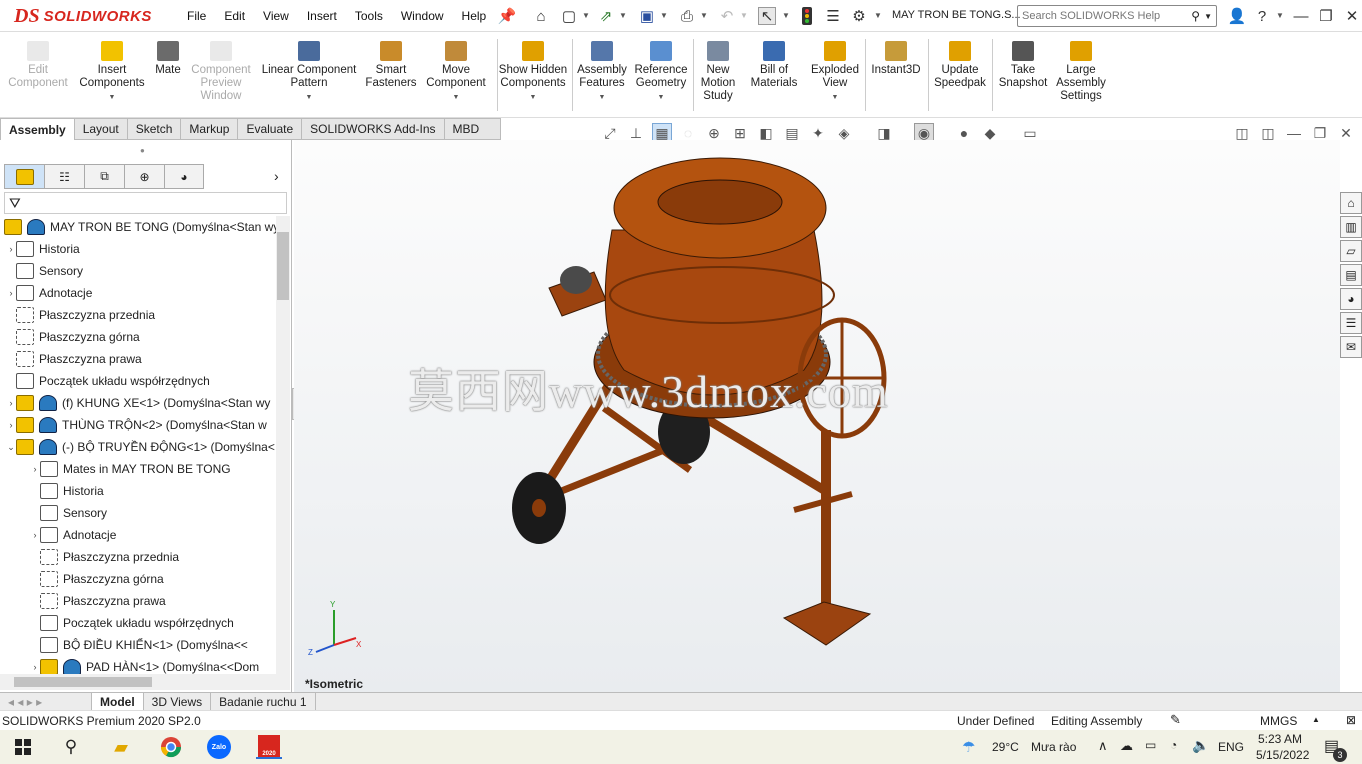 This screenshot has height=764, width=1362. What do you see at coordinates (507, 16) in the screenshot?
I see `pin-icon: 📌` at bounding box center [507, 16].